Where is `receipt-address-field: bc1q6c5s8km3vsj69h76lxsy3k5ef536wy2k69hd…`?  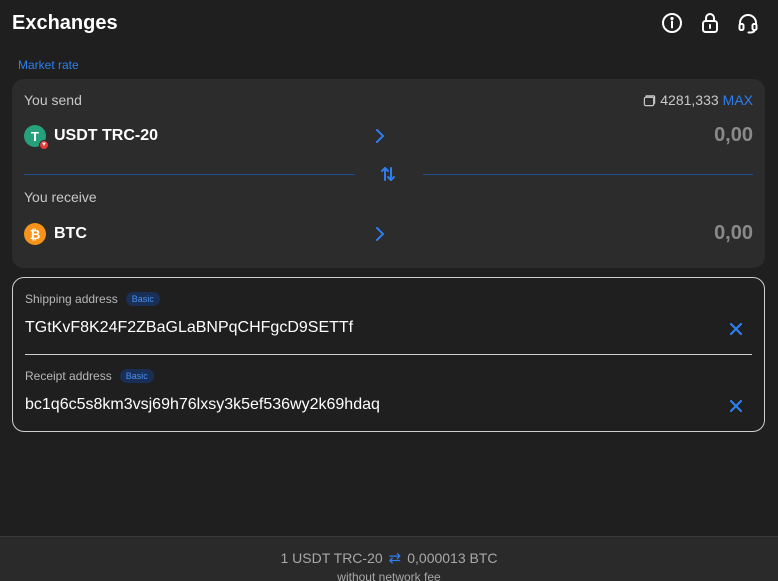
receipt-address-field: bc1q6c5s8km3vsj69h76lxsy3k5ef536wy2k69hd… is located at coordinates (202, 405).